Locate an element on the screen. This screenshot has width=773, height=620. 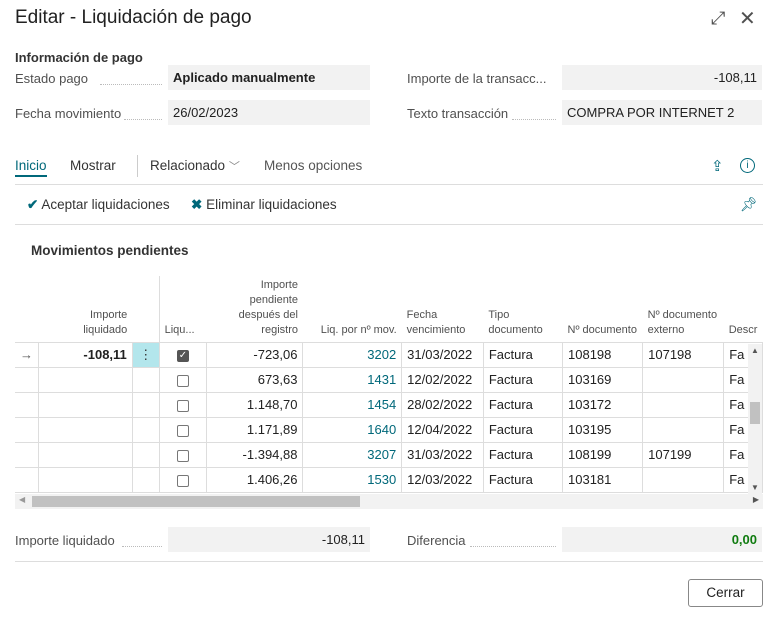
table-row: 1.171,89 1640 12/04/2022 Factura 103195 Fa is located at coordinates (389, 430).